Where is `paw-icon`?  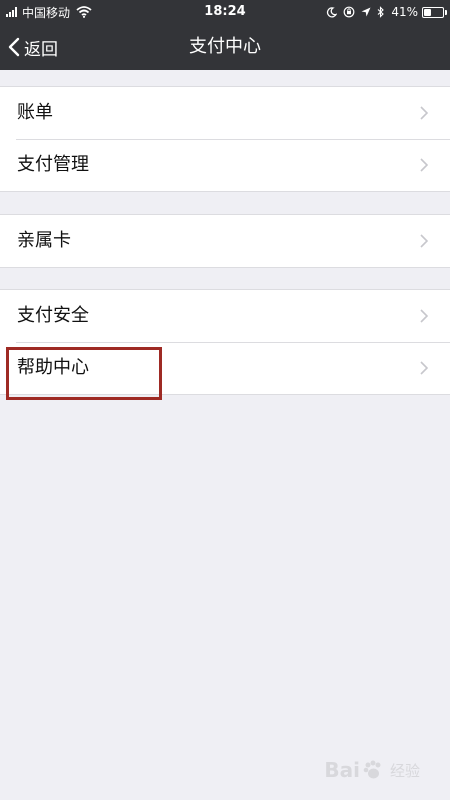 paw-icon is located at coordinates (372, 769).